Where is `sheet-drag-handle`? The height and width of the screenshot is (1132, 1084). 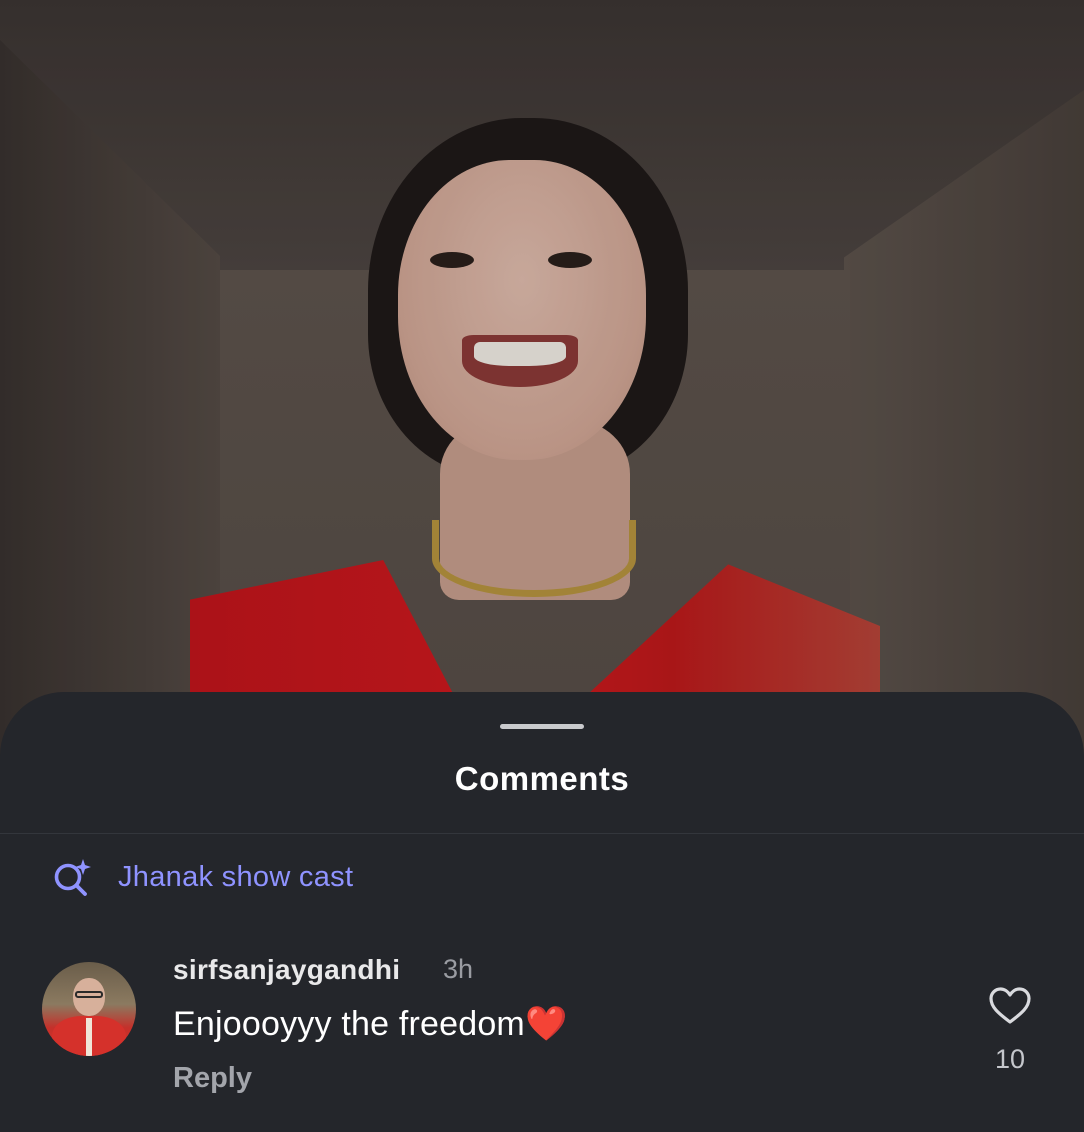
sheet-drag-handle is located at coordinates (542, 726).